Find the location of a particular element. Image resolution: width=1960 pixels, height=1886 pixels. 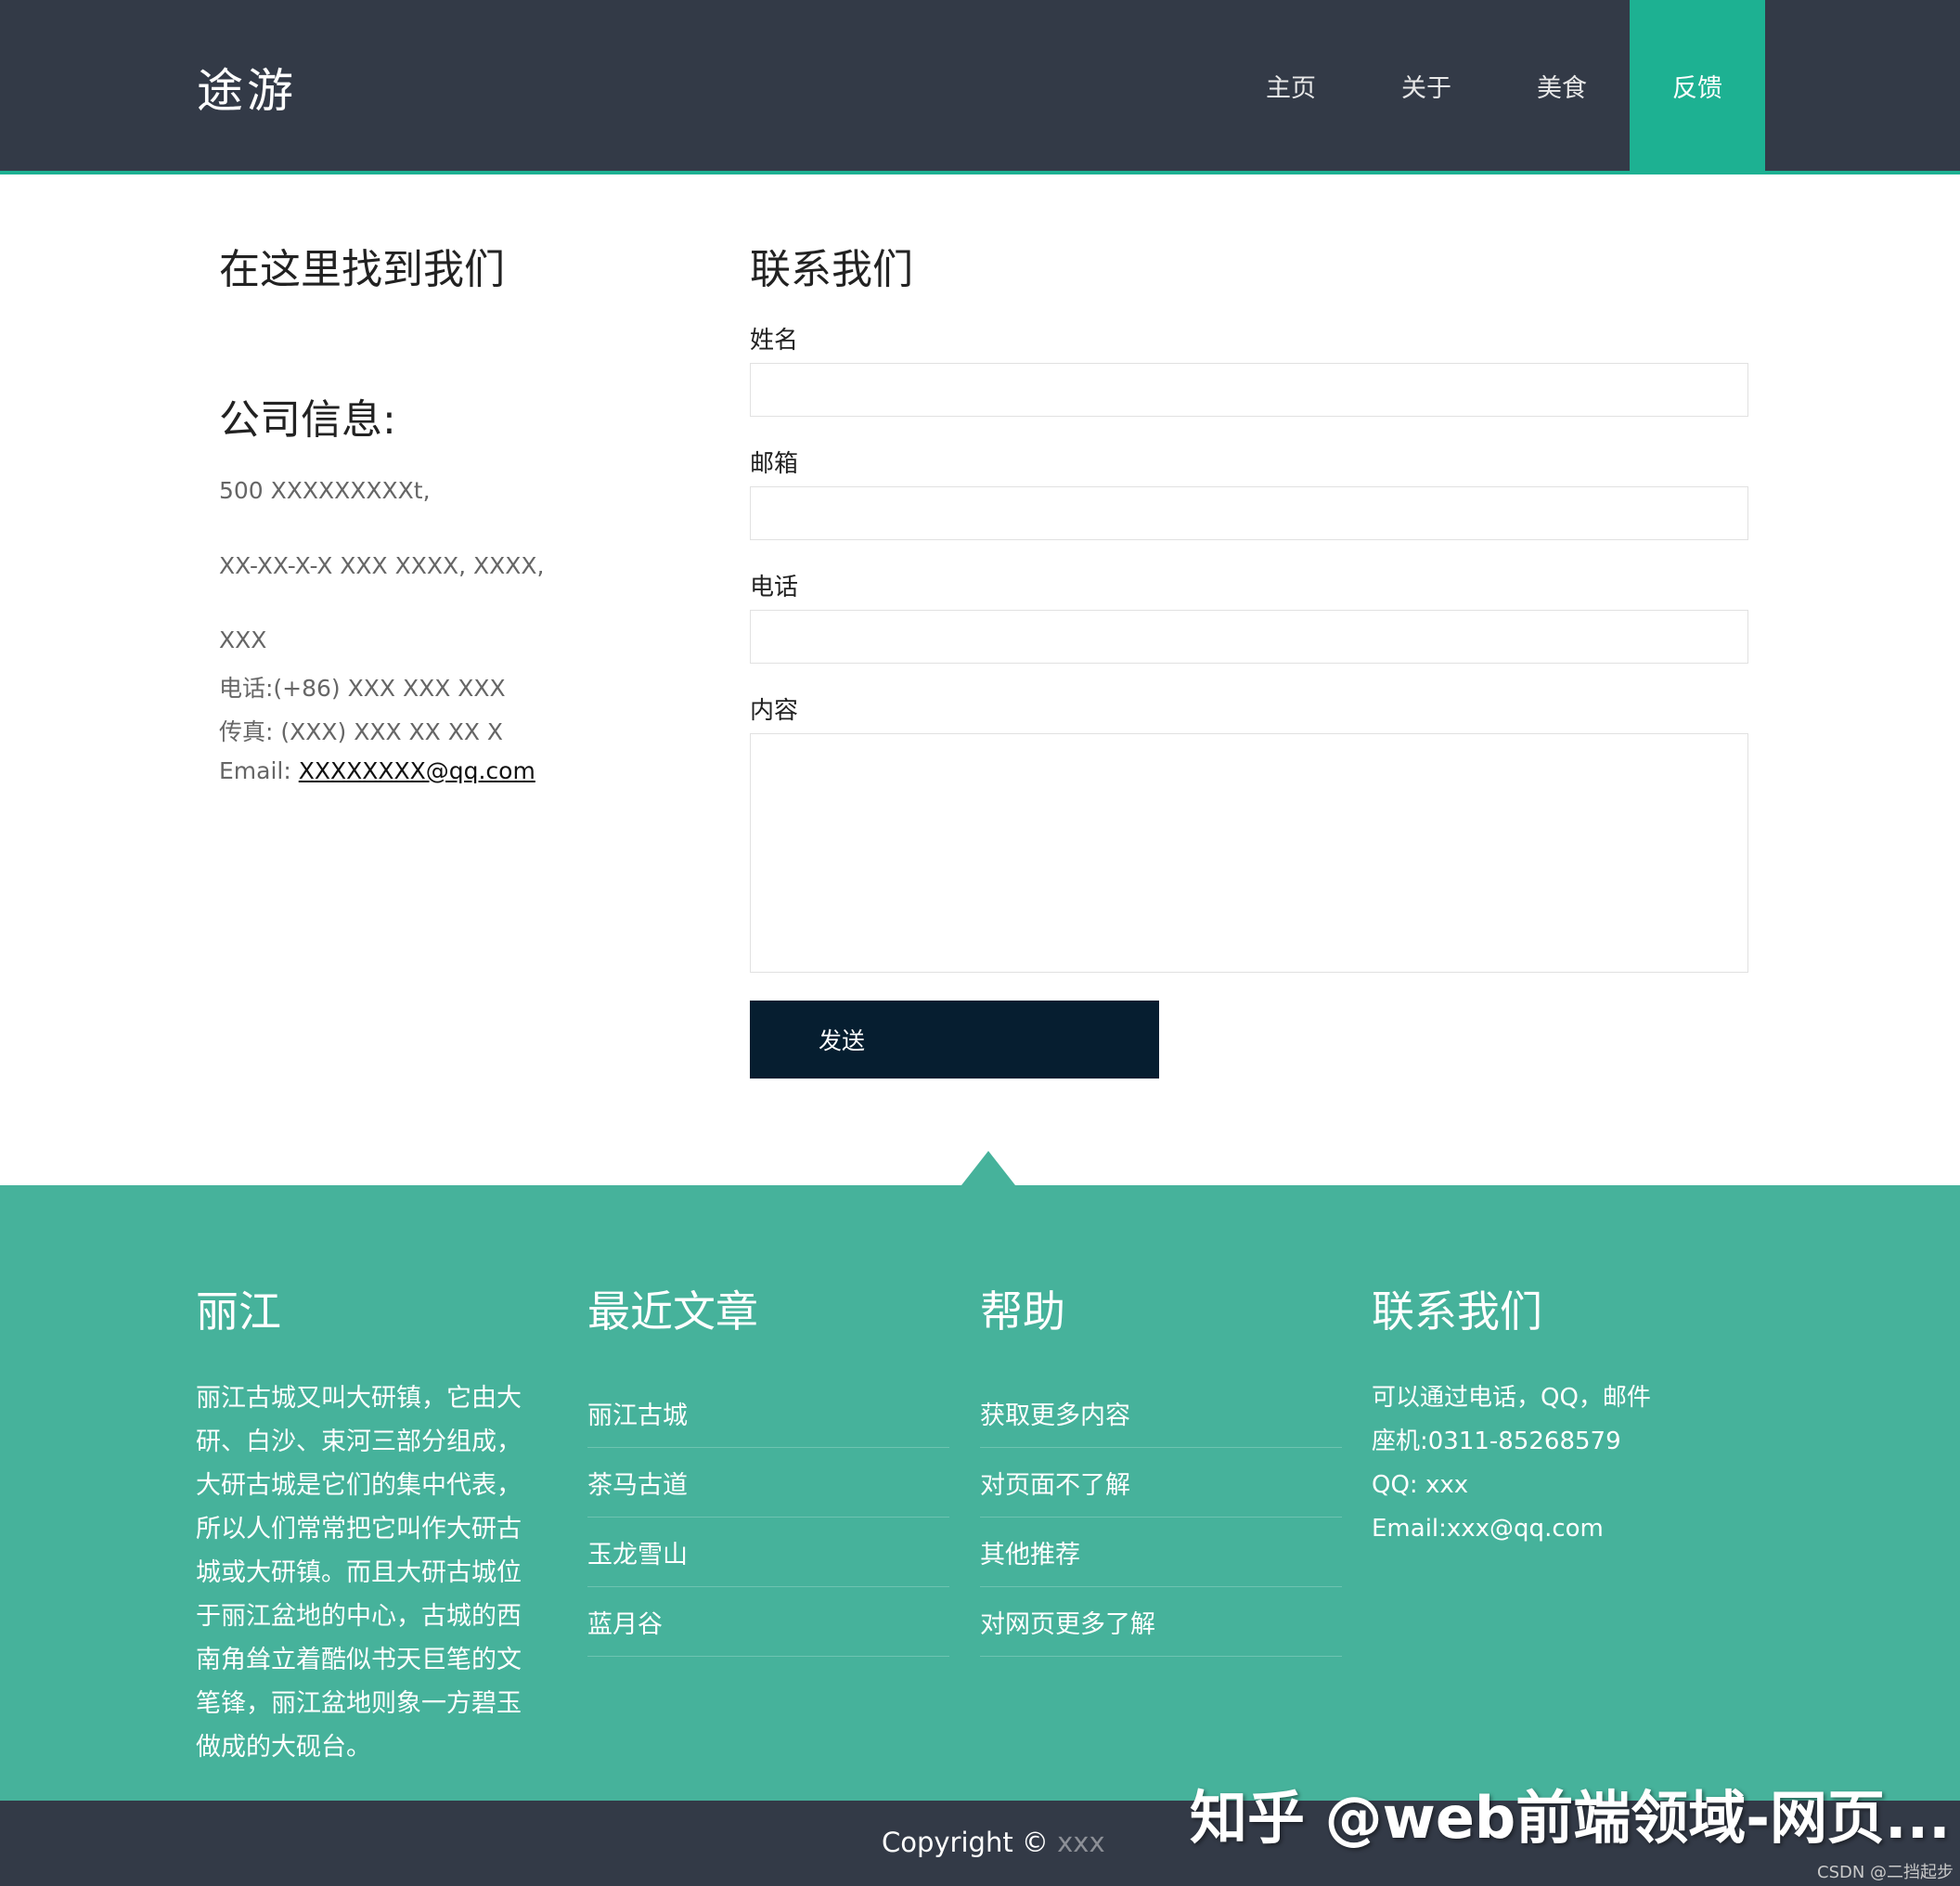

email-label: Email: is located at coordinates (259, 771).